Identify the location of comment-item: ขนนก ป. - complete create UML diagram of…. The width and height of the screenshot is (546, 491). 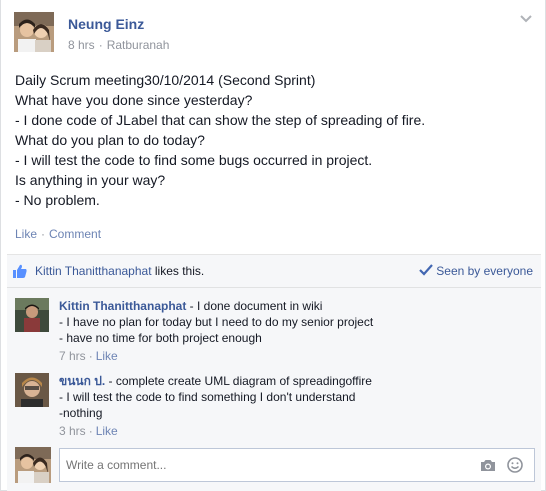
(274, 408).